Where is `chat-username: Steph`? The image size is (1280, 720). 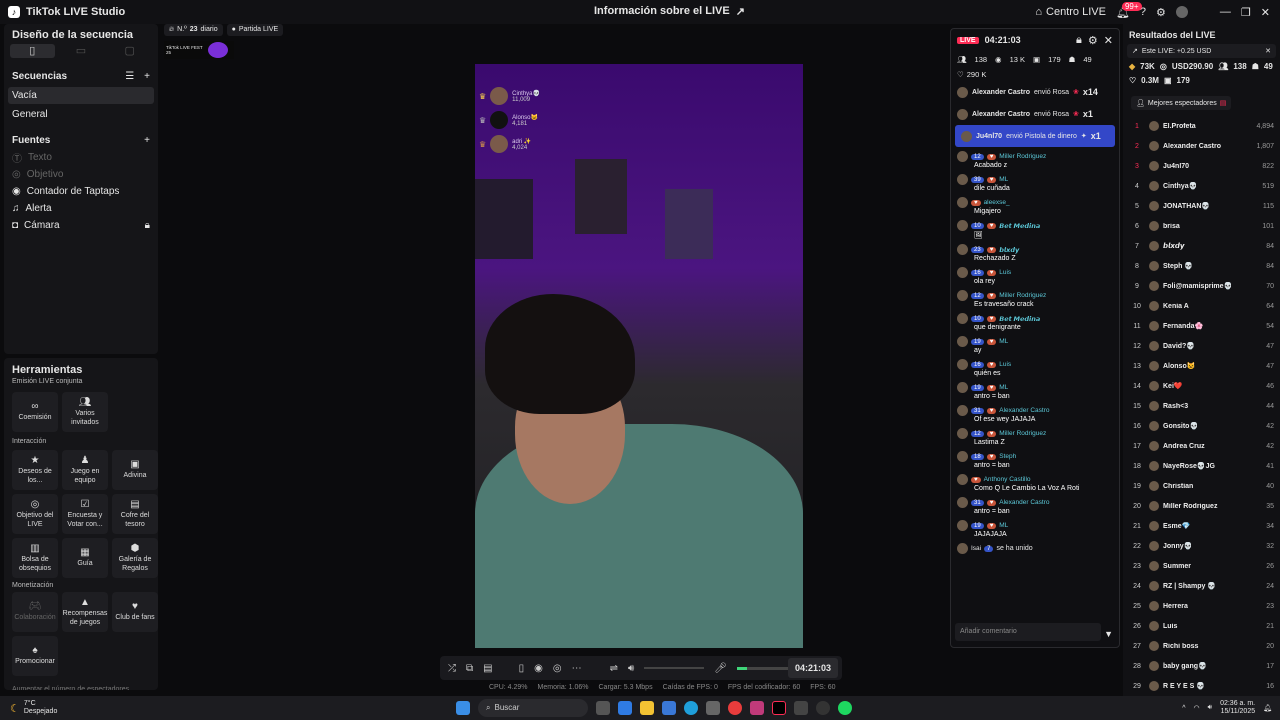 chat-username: Steph is located at coordinates (1007, 456).